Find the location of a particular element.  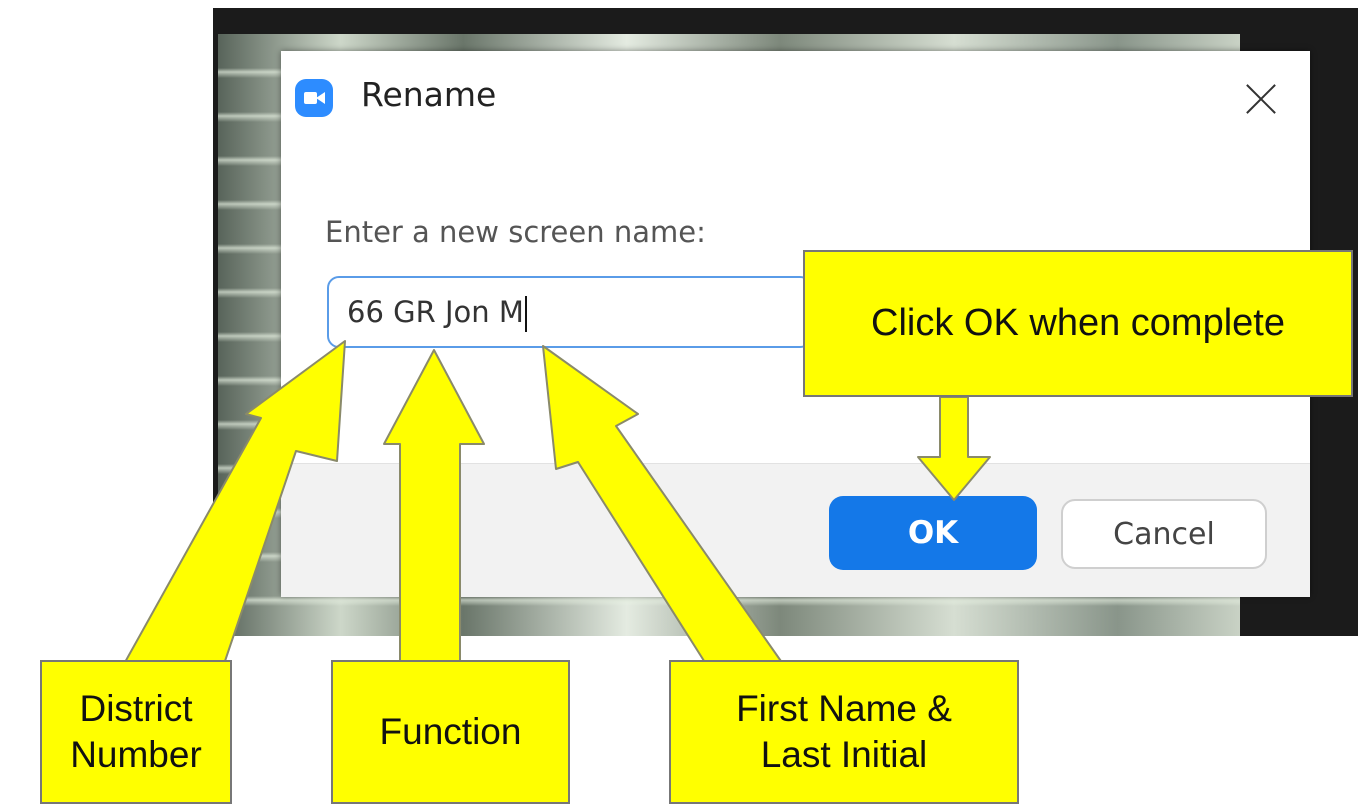

screen-name-value: 66 GR Jon M is located at coordinates (435, 312).